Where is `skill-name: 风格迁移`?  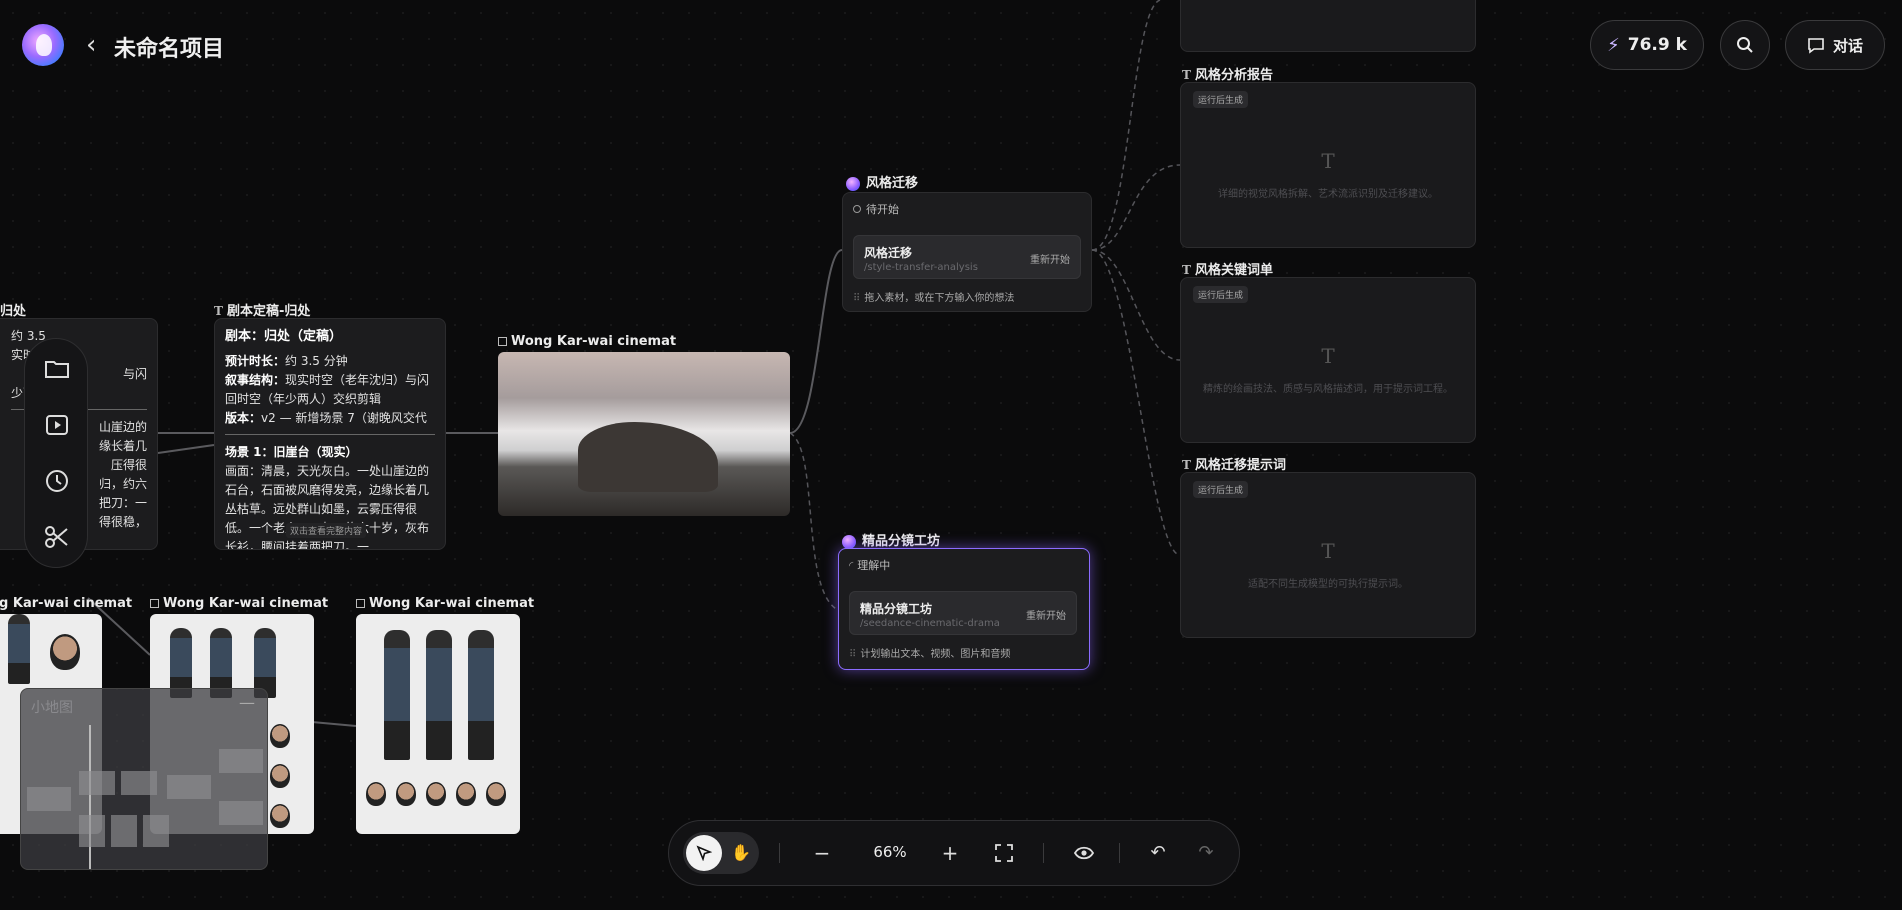
skill-name: 风格迁移 is located at coordinates (888, 253).